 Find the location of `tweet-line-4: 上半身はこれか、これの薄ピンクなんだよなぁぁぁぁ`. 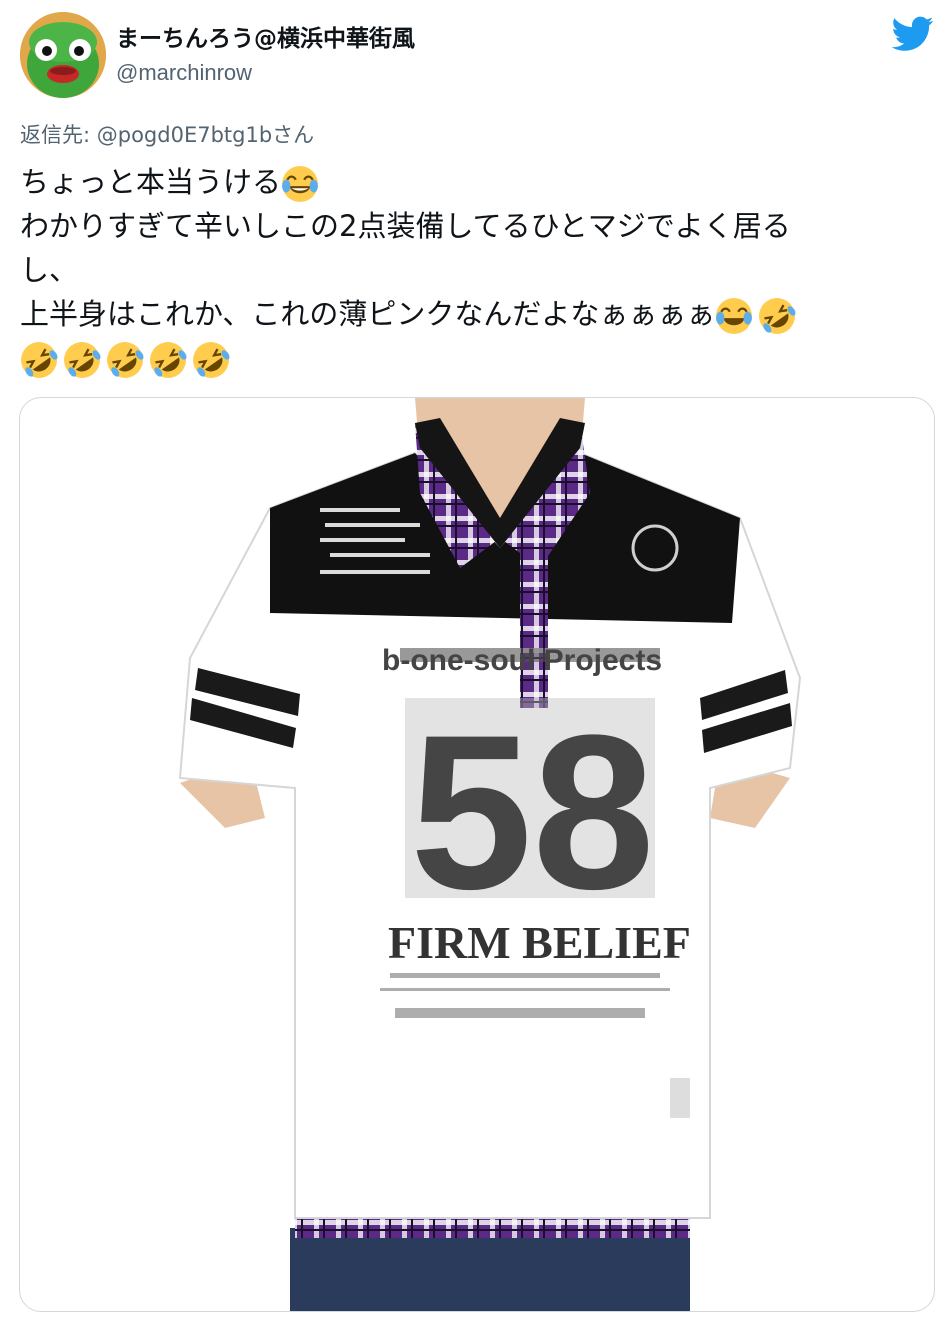

tweet-line-4: 上半身はこれか、これの薄ピンクなんだよなぁぁぁぁ is located at coordinates (470, 314).